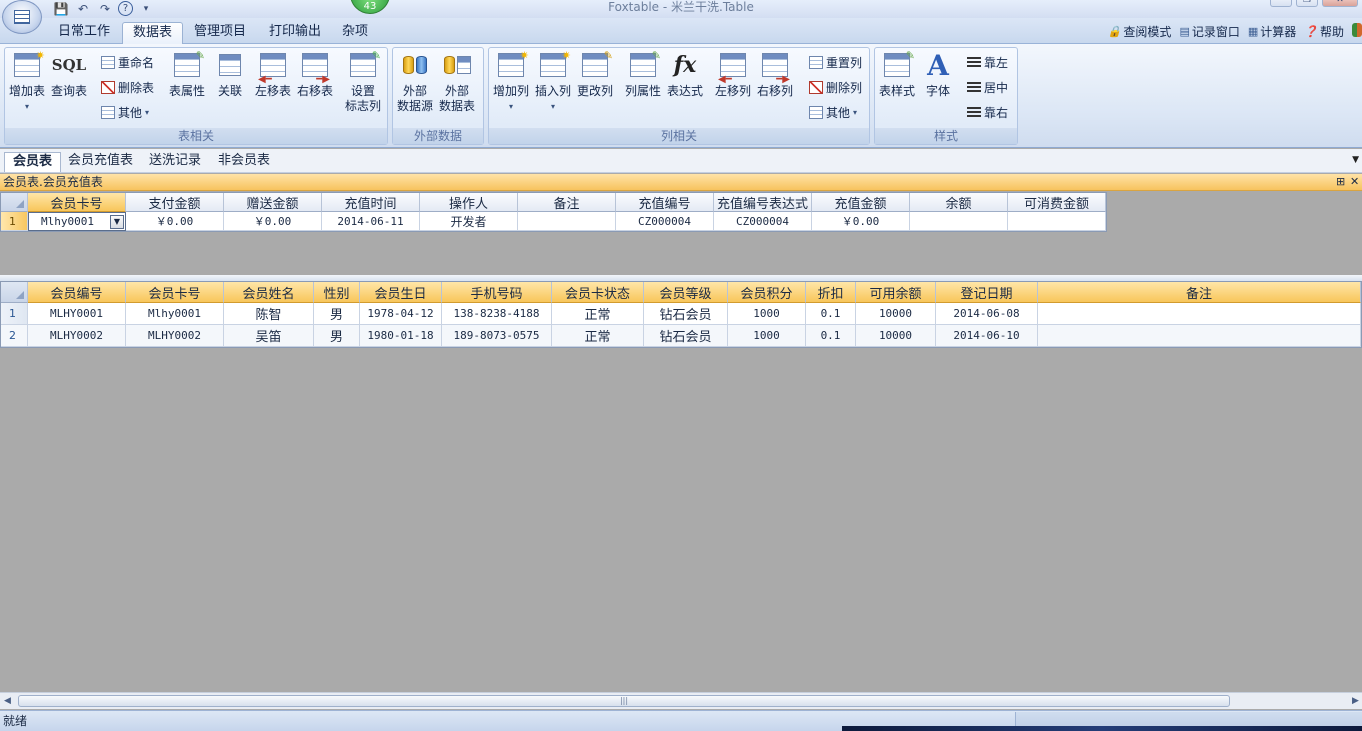 This screenshot has height=731, width=1362. What do you see at coordinates (117, 221) in the screenshot?
I see `chevron-down-icon: ▼` at bounding box center [117, 221].